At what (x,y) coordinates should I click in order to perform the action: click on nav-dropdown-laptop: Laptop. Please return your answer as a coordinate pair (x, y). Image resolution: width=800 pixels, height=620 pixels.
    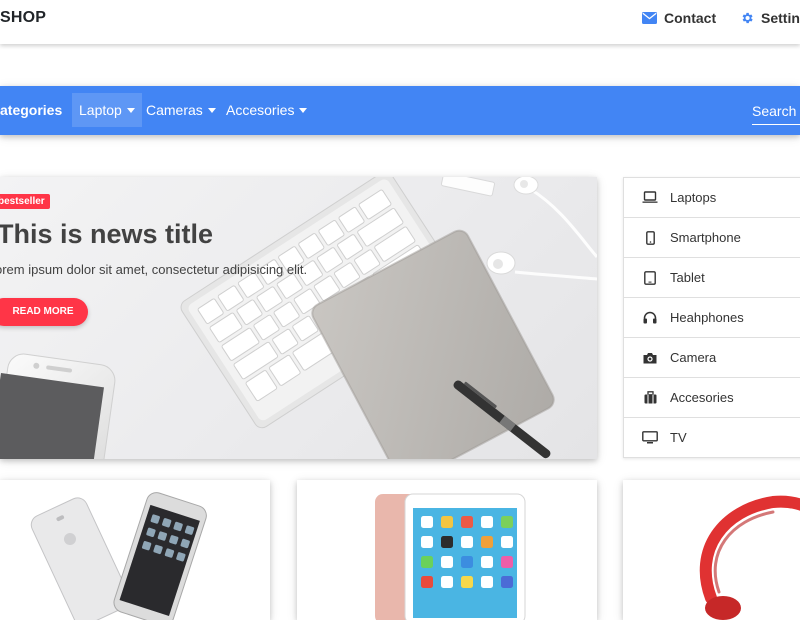
    Looking at the image, I should click on (107, 110).